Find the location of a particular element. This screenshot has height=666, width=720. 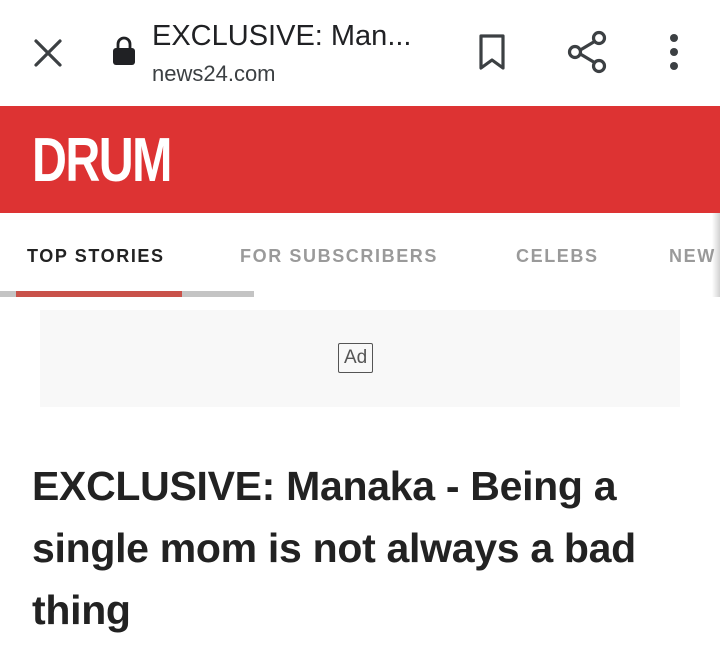

bookmark-icon is located at coordinates (492, 52).